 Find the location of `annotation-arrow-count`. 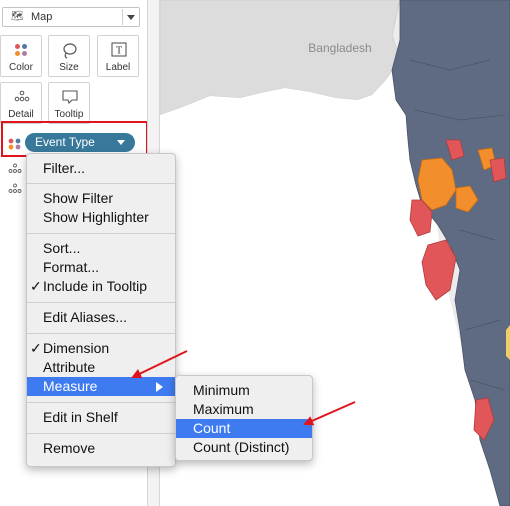

annotation-arrow-count is located at coordinates (329, 413).